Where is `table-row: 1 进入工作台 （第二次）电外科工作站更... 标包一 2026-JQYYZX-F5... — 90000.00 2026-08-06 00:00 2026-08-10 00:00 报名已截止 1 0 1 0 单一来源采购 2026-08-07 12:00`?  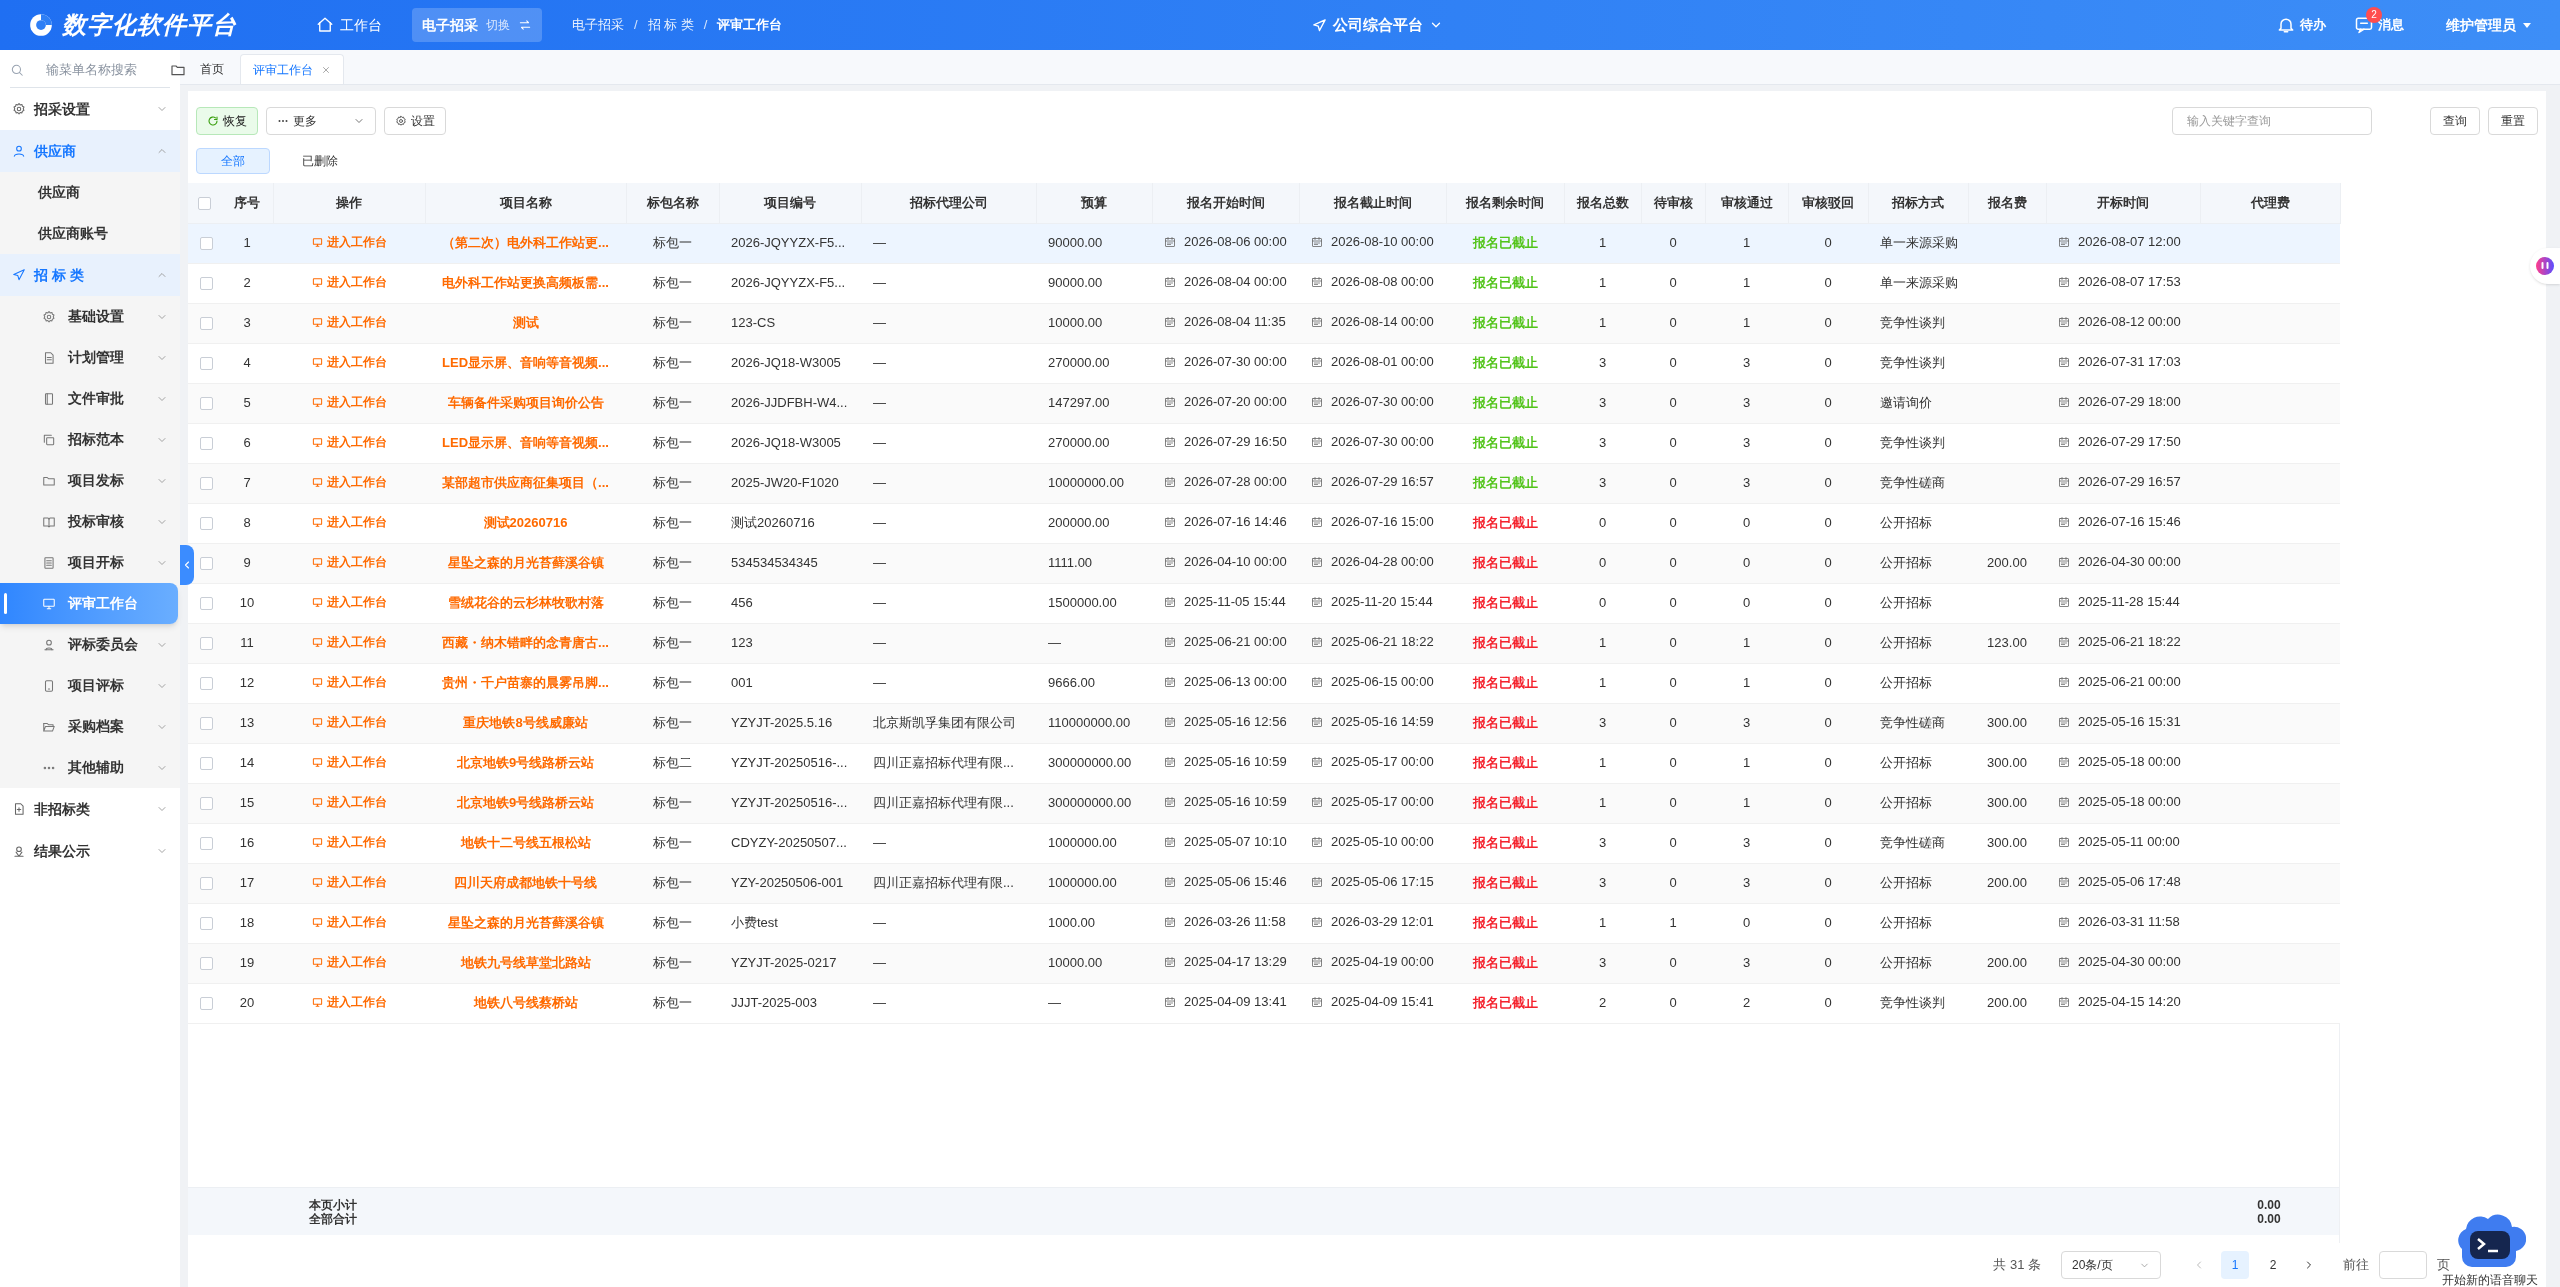 table-row: 1 进入工作台 （第二次）电外科工作站更... 标包一 2026-JQYYZX-F5... — 90000.00 2026-08-06 00:00 2026-08-10 00:00 报名已截止 1 0 1 0 单一来源采购 2026-08-07 12:00 is located at coordinates (1264, 243).